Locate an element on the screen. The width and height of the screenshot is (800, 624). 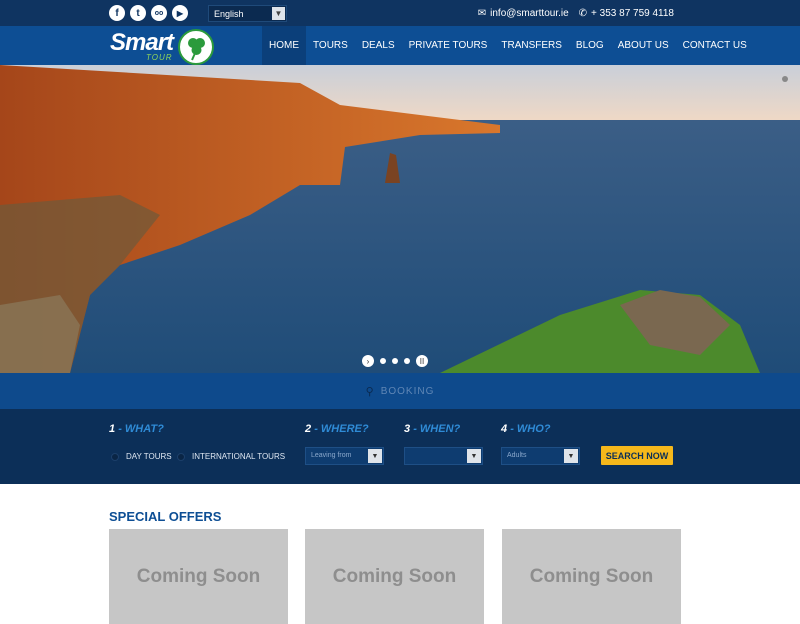
language-value: English is located at coordinates (229, 14).